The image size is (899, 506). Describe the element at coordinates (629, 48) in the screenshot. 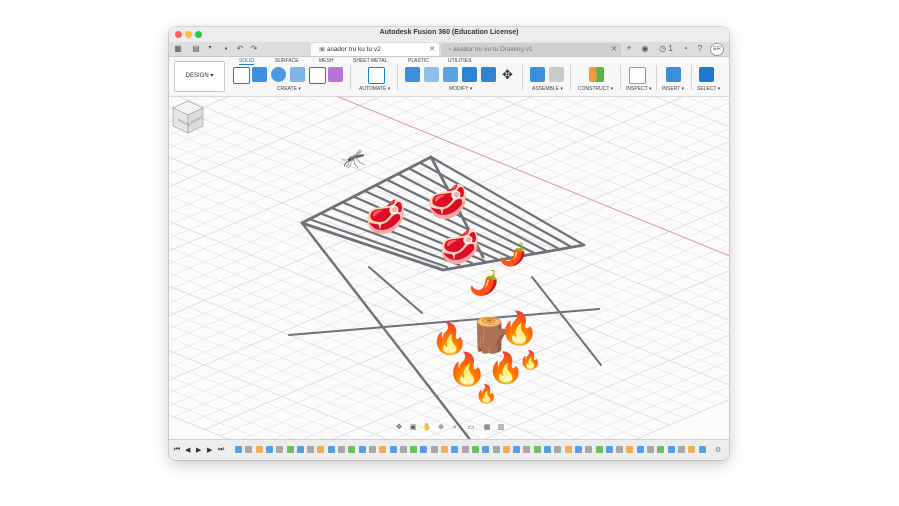

I see `new-tab-icon: +` at that location.